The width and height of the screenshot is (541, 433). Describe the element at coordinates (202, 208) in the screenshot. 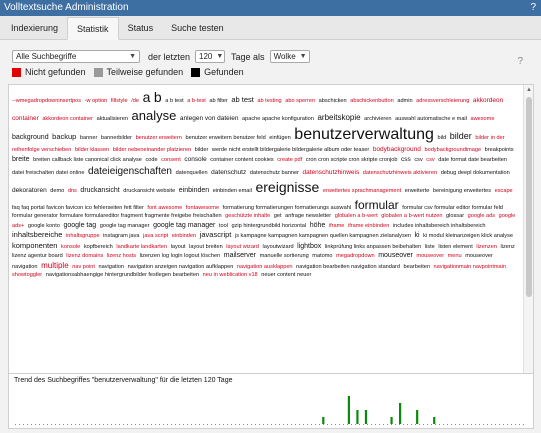

I see `tag-cloud-term: fontawesome` at that location.